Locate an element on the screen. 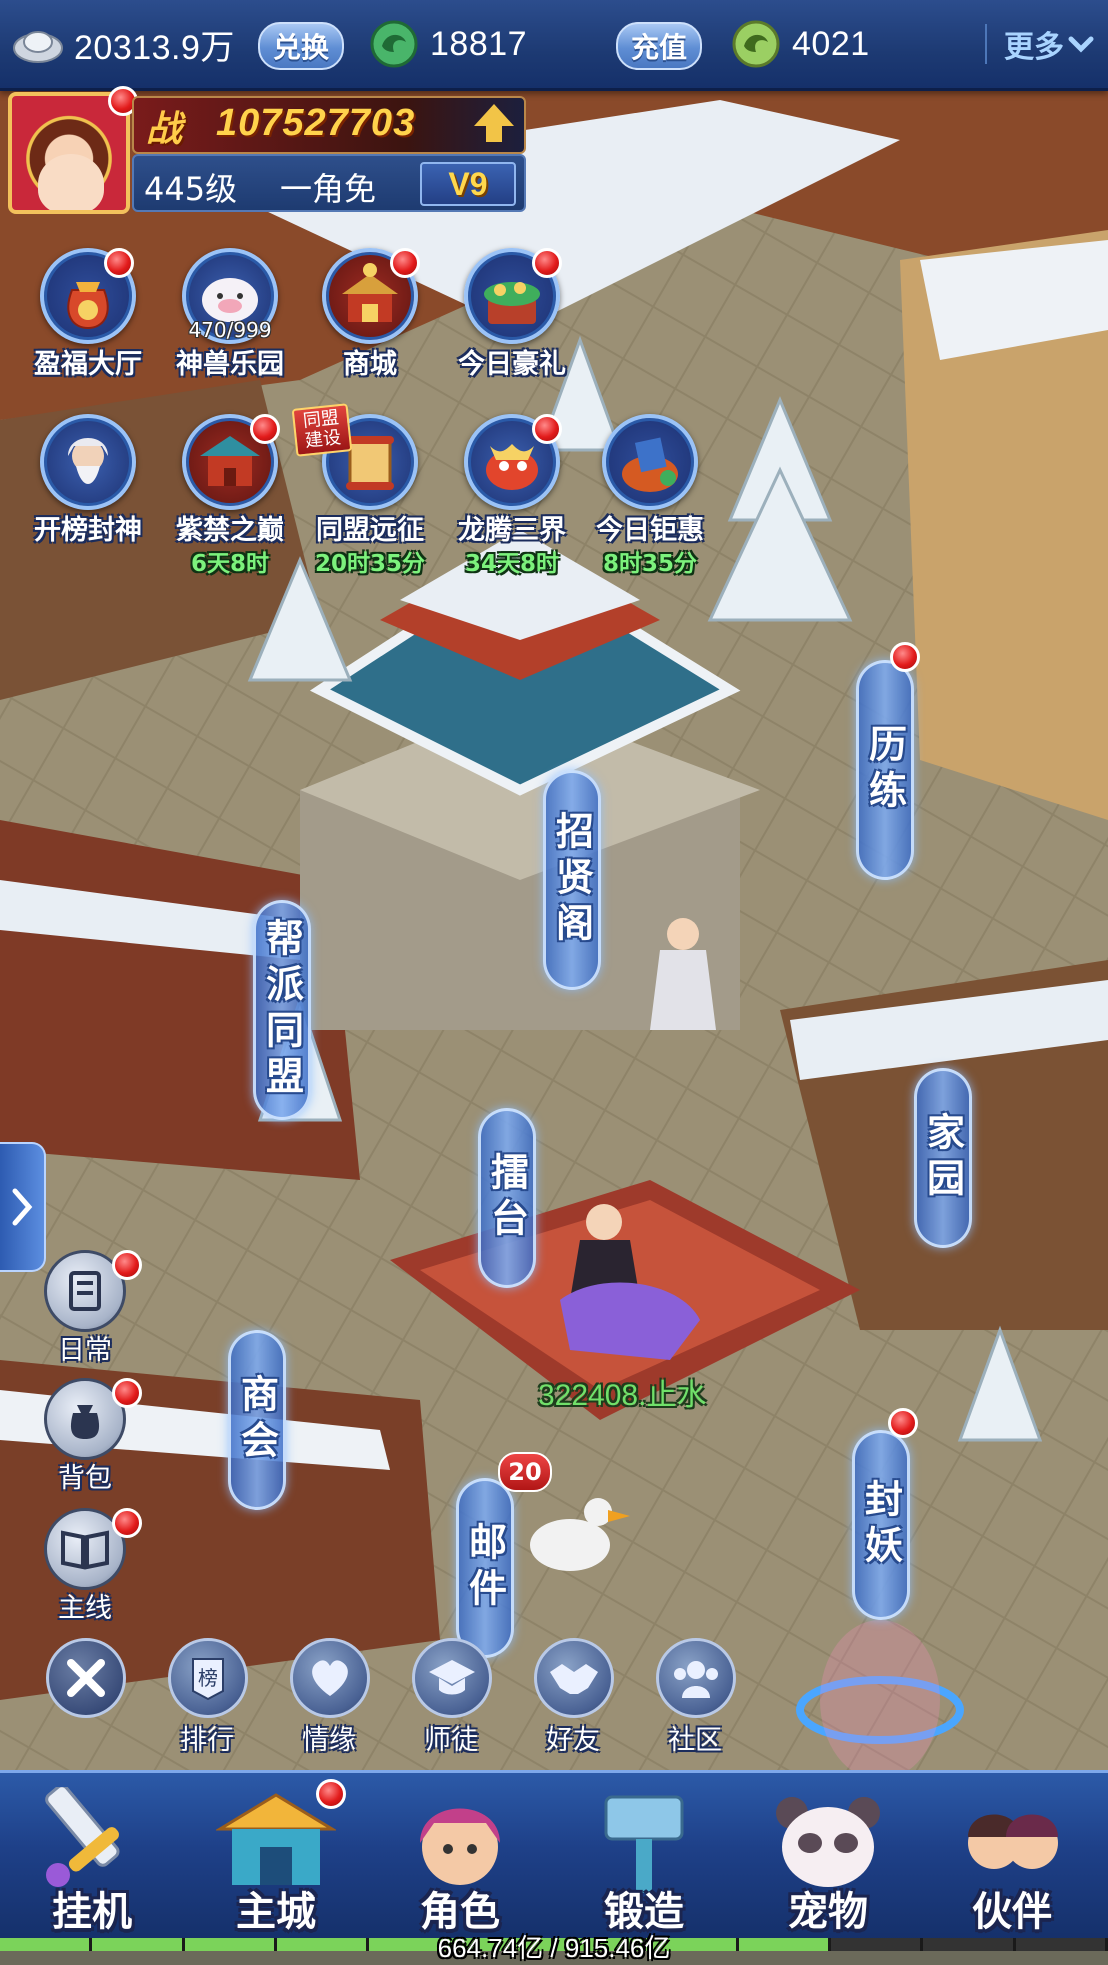  sign-label: 擂台 is located at coordinates (506, 1198).